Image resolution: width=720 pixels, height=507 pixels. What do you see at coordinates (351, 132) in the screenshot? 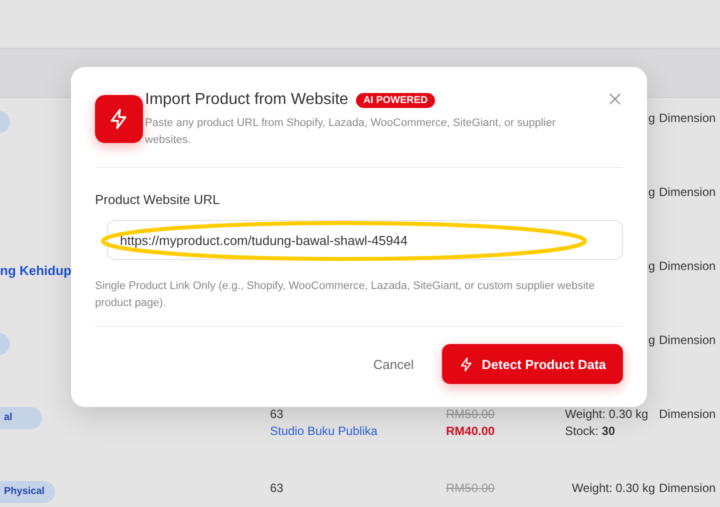
I see `dialog-description: Paste any product URL from Shopify, Lazada, WooCommerce, SiteGiant, or supplier websites.` at bounding box center [351, 132].